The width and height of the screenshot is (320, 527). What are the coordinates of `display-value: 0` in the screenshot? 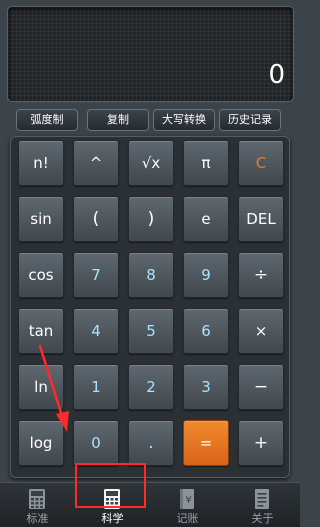 It's located at (276, 75).